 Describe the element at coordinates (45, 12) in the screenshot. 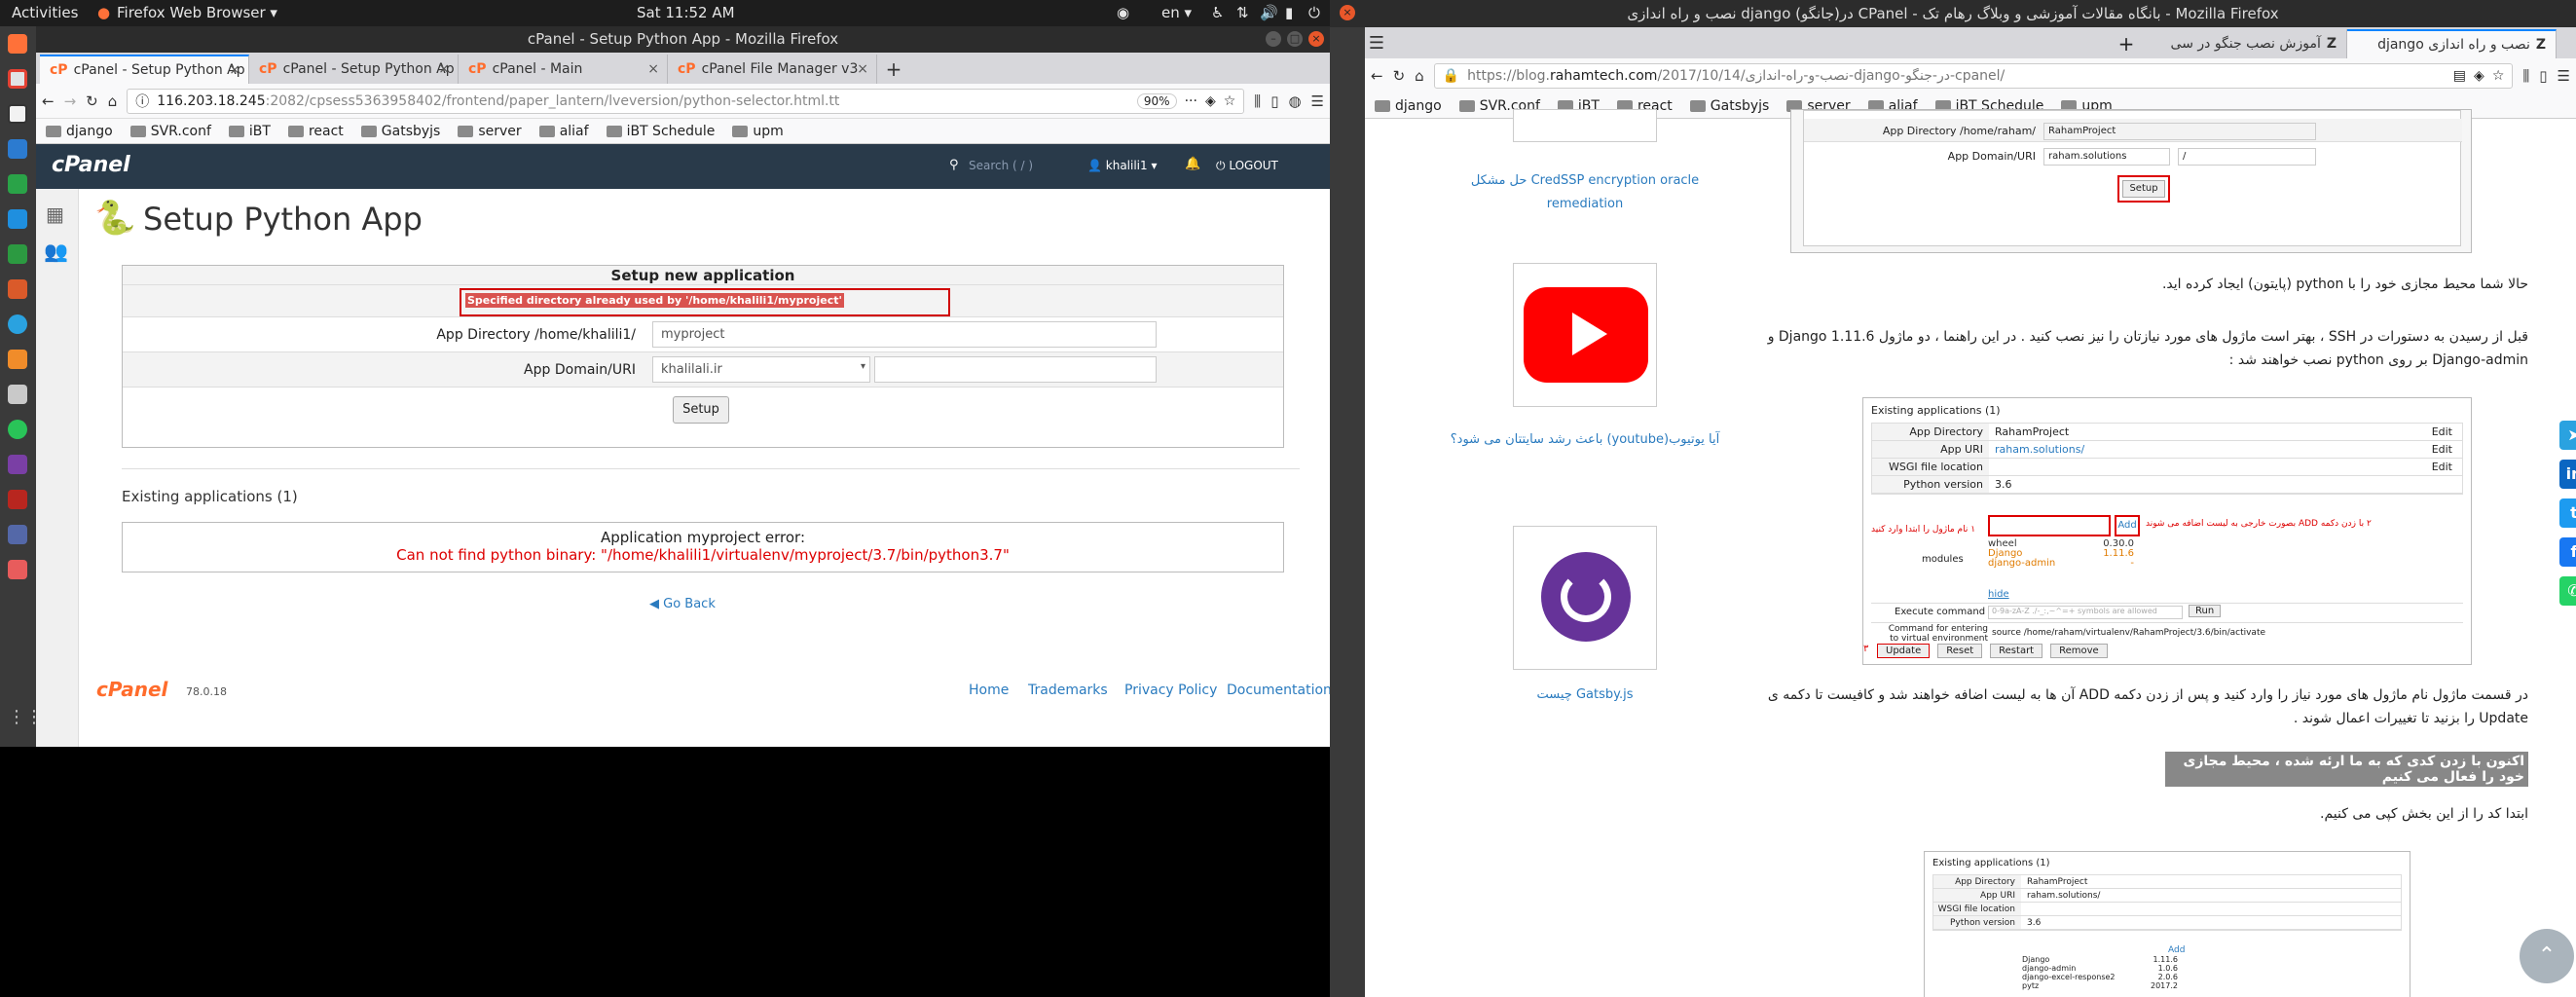

I see `activities-button: Activities` at that location.